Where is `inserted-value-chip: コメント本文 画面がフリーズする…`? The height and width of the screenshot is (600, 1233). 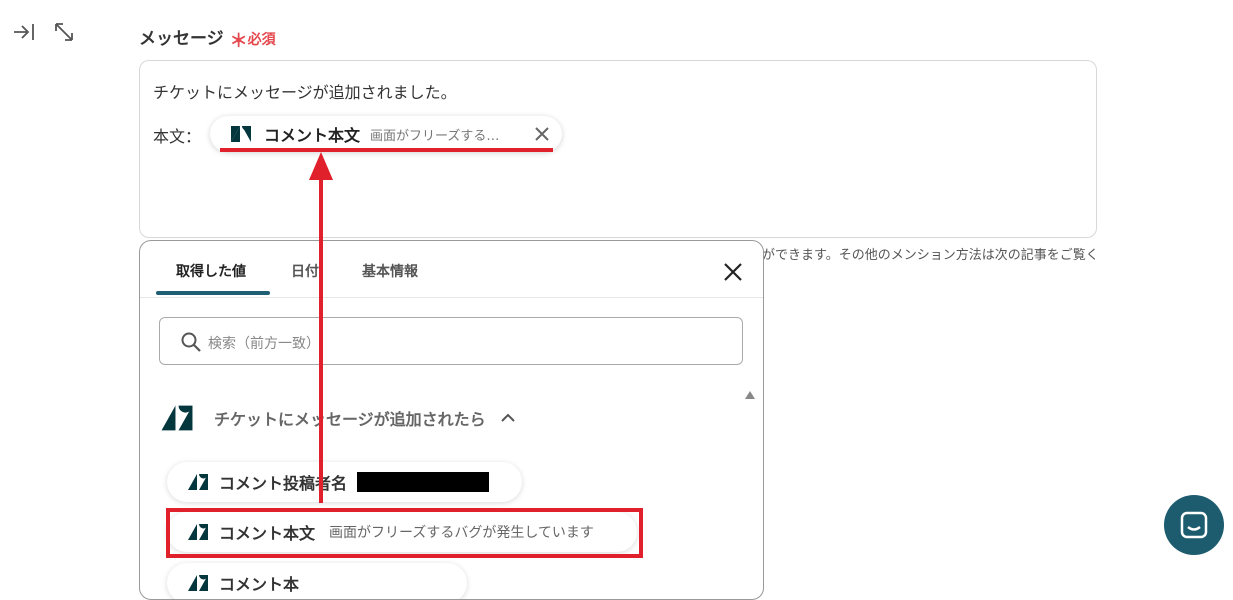 inserted-value-chip: コメント本文 画面がフリーズする… is located at coordinates (386, 134).